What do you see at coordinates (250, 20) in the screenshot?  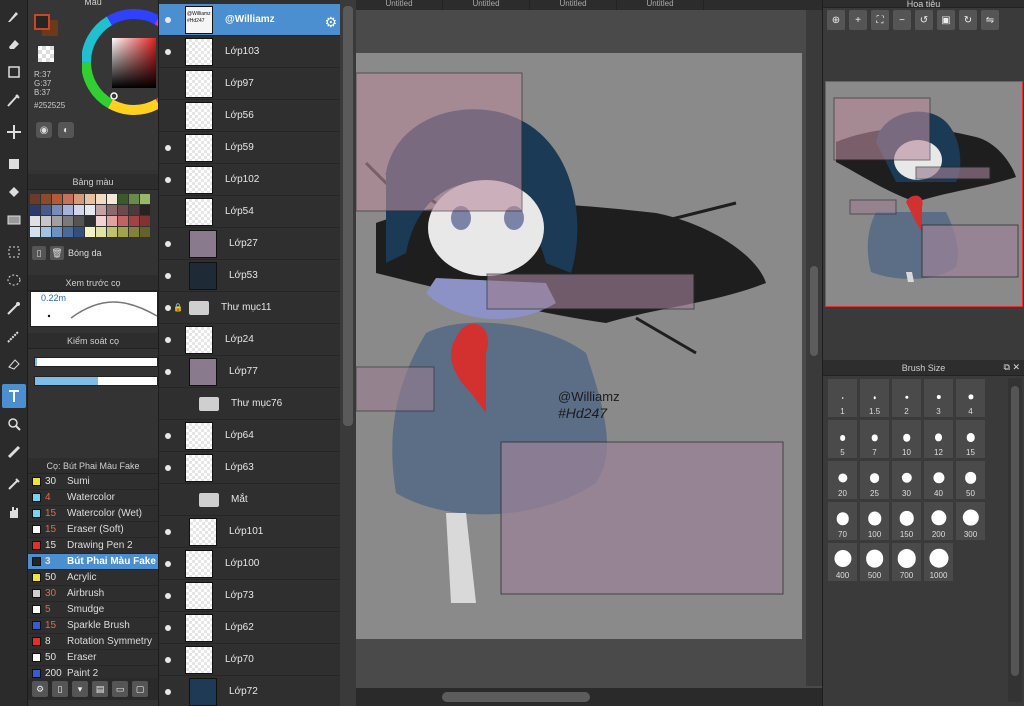 I see `layer-row: @Williamz #Hd247 @Williamz ⚙` at bounding box center [250, 20].